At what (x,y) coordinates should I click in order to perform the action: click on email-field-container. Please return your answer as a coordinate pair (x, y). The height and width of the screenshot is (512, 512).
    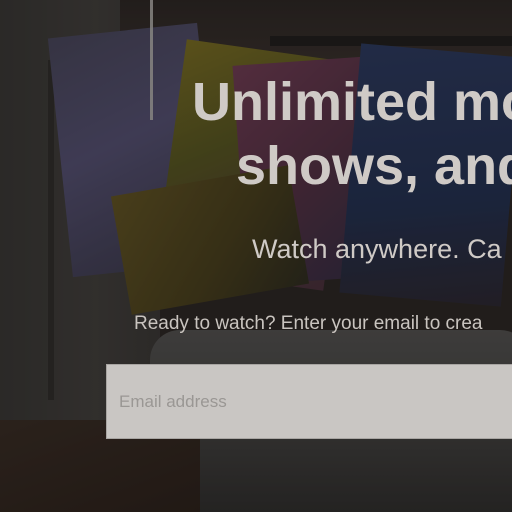
    Looking at the image, I should click on (309, 401).